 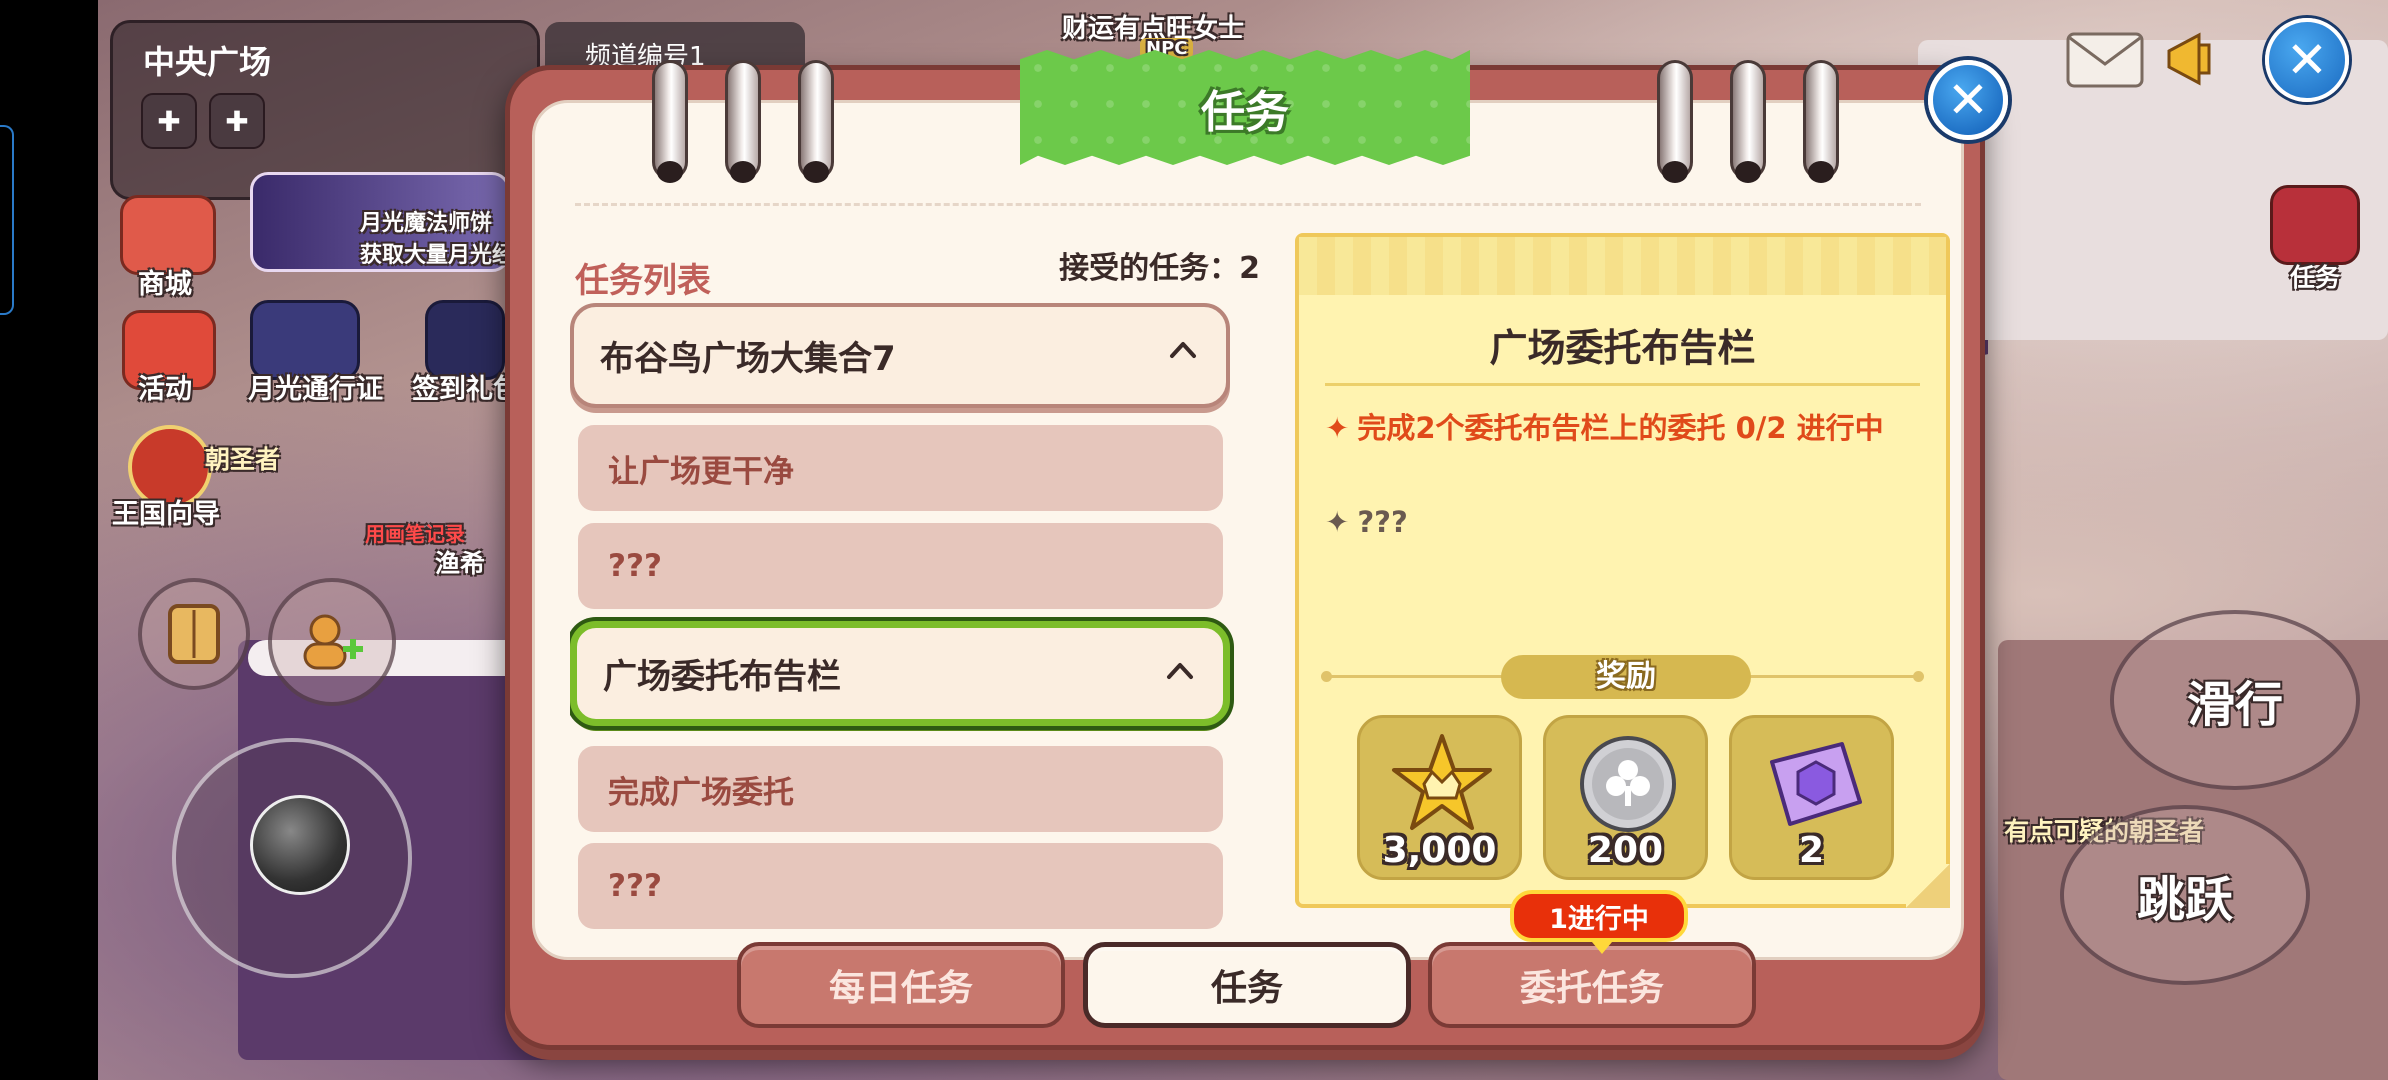 I want to click on jump-label: 跳跃, so click(x=2184, y=900).